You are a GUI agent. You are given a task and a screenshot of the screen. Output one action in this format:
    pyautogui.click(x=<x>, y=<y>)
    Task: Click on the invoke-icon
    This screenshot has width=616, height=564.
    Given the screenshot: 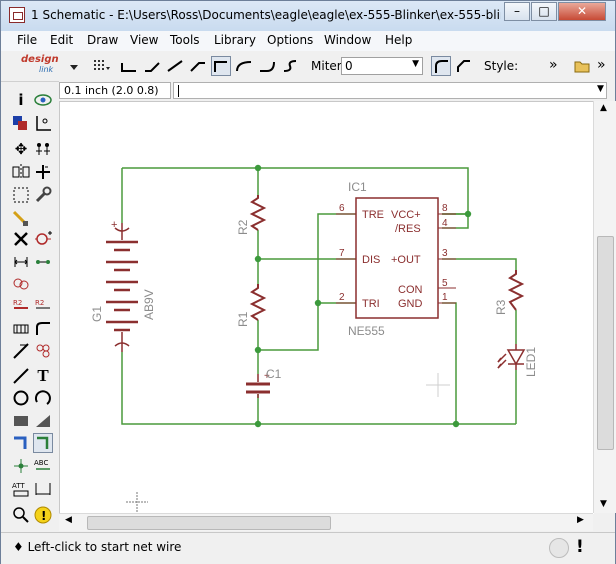 What is the action you would take?
    pyautogui.click(x=43, y=351)
    